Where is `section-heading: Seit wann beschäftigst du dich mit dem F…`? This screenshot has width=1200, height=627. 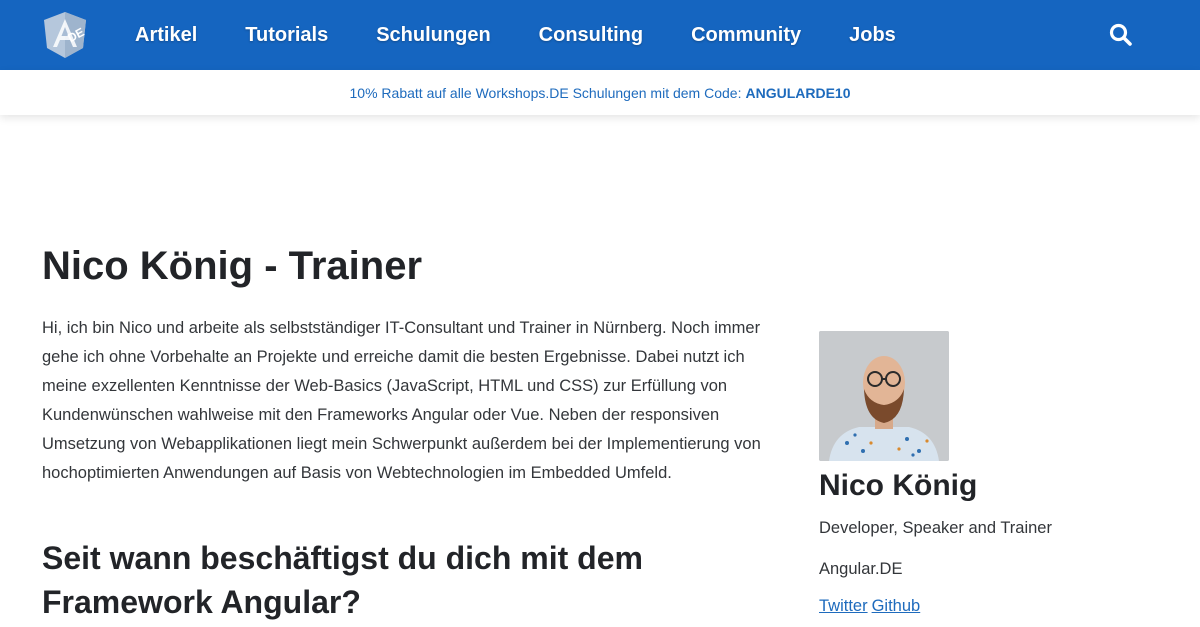
section-heading: Seit wann beschäftigst du dich mit dem F… is located at coordinates (342, 580).